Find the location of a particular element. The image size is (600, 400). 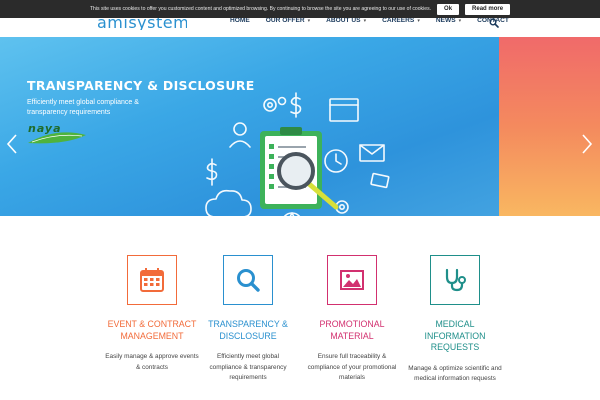

stethoscope-icon is located at coordinates (455, 280).